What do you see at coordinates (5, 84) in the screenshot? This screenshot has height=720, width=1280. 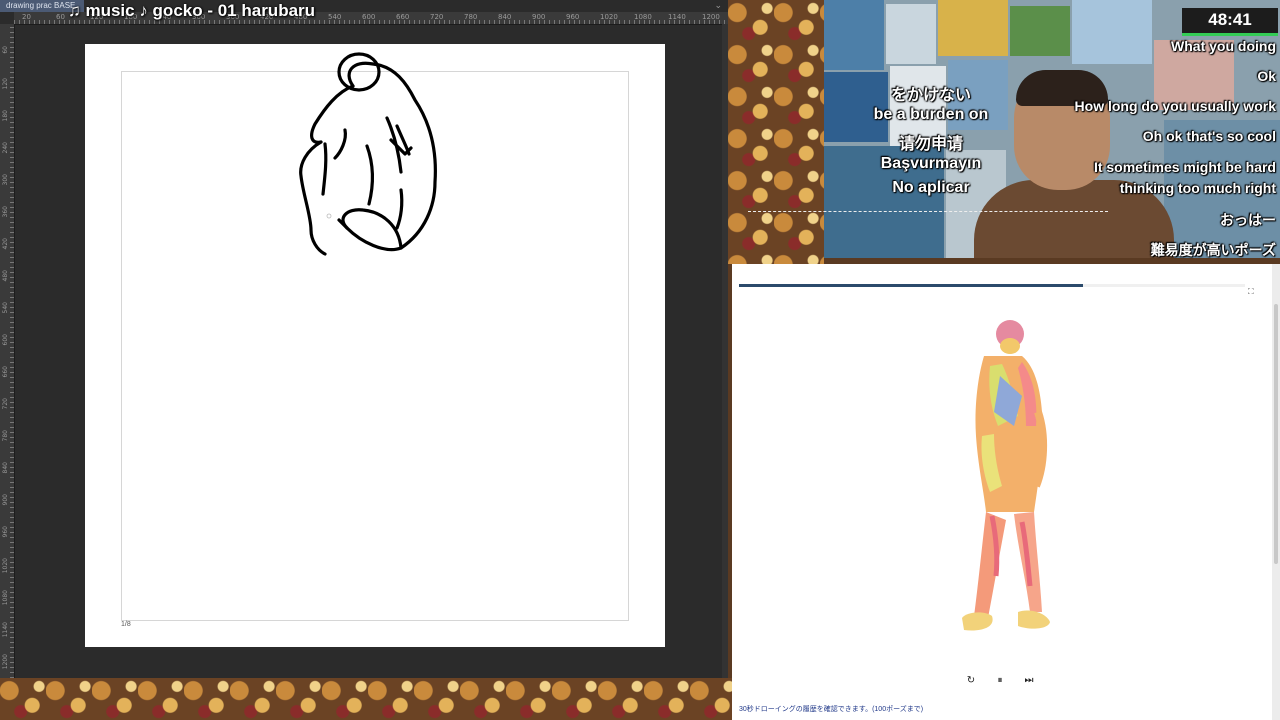 I see `ruler-tick-label: 120` at bounding box center [5, 84].